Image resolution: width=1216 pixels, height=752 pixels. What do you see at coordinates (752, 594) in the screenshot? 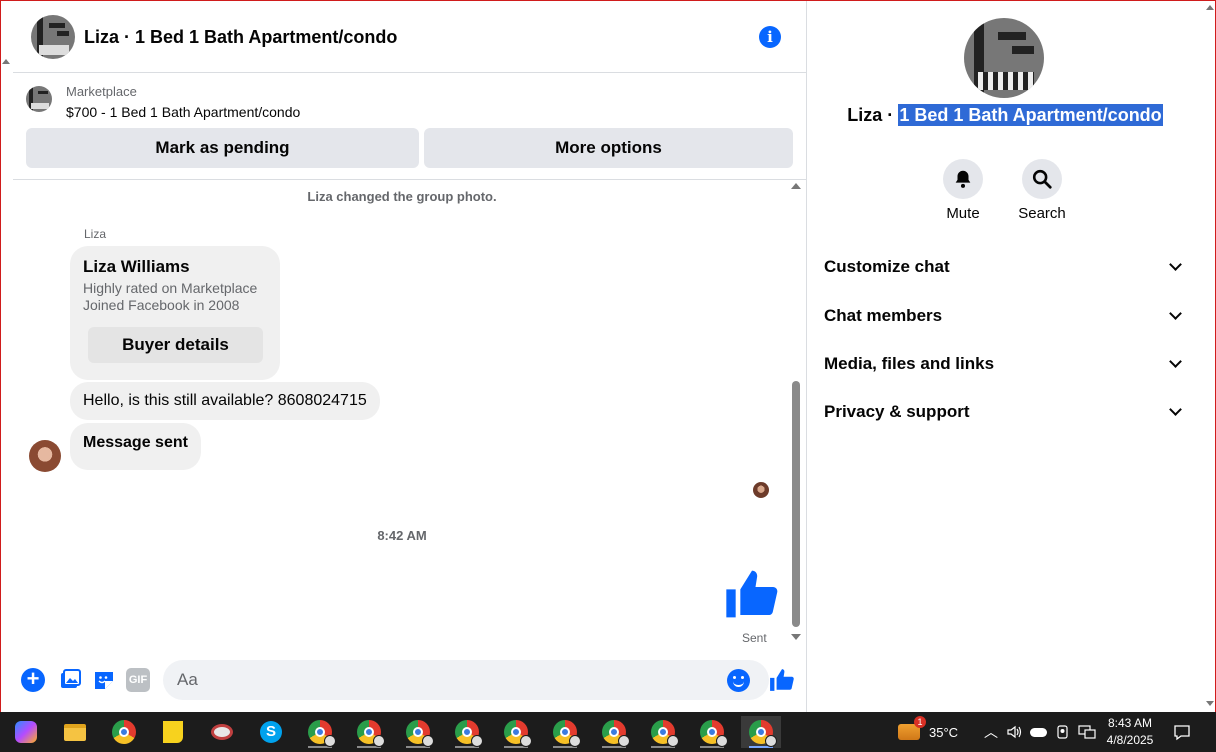
I see `thumbs-up-icon` at bounding box center [752, 594].